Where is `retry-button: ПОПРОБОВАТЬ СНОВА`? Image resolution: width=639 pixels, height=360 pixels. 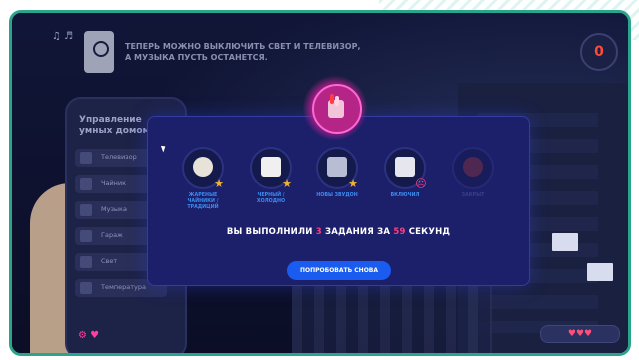 retry-button: ПОПРОБОВАТЬ СНОВА is located at coordinates (339, 270).